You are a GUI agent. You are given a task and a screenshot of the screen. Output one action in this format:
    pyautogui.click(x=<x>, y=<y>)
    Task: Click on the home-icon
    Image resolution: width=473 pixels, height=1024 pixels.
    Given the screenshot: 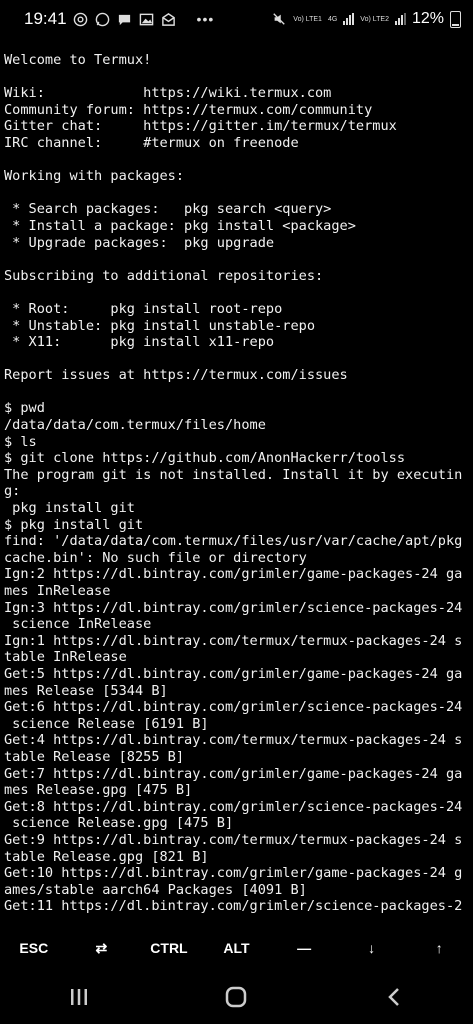 What is the action you would take?
    pyautogui.click(x=236, y=997)
    